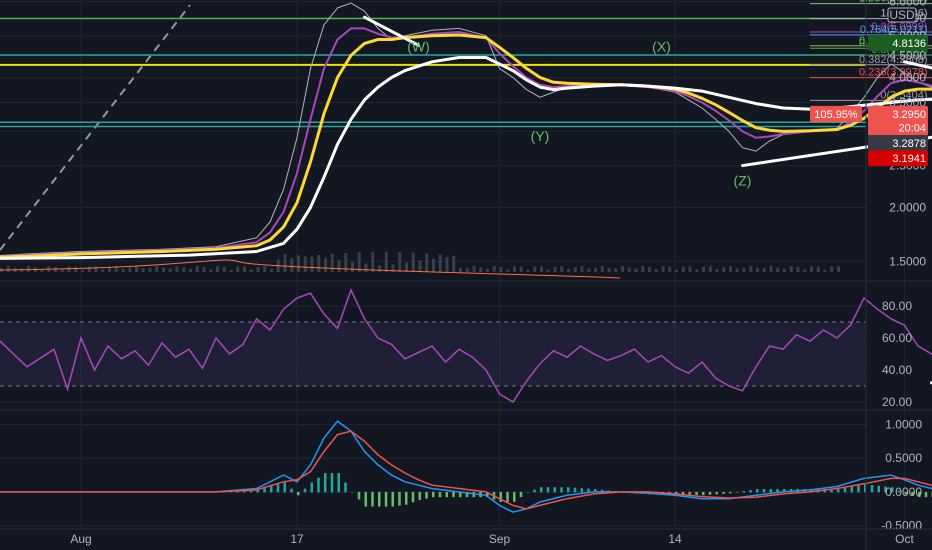 This screenshot has height=550, width=932. I want to click on time-axis-tick: Aug, so click(80, 539).